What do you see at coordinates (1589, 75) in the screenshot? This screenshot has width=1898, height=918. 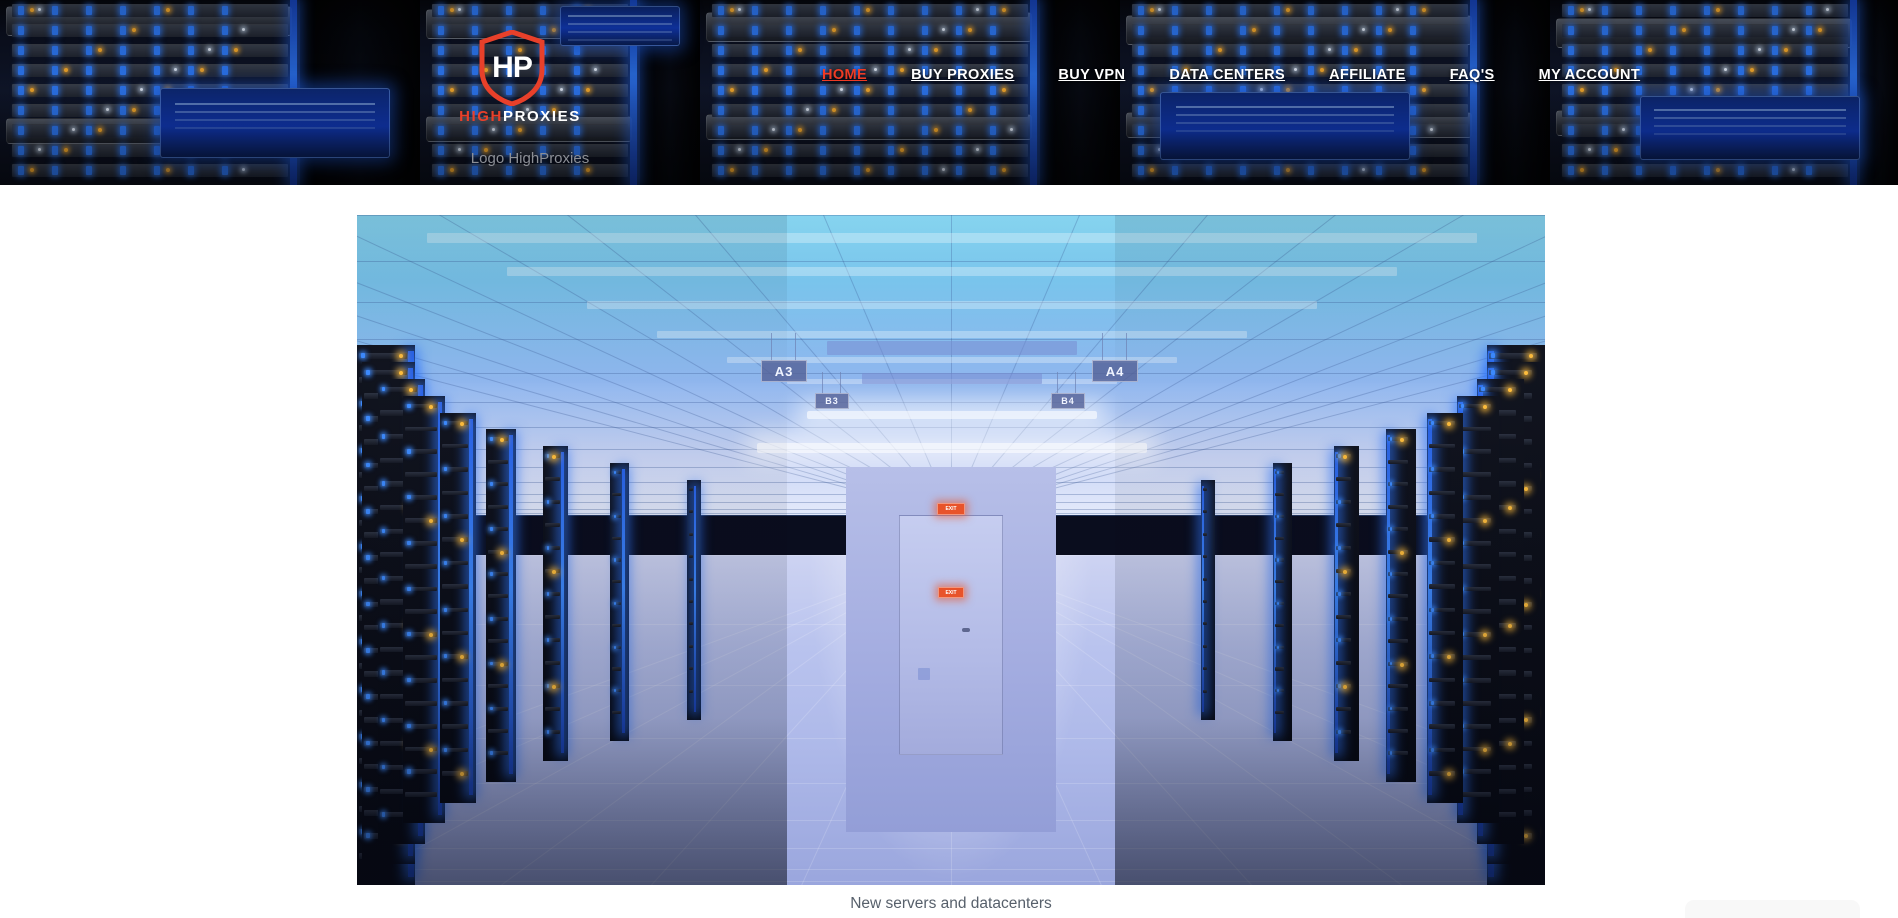 I see `nav-item-my-account: MY ACCOUNT` at bounding box center [1589, 75].